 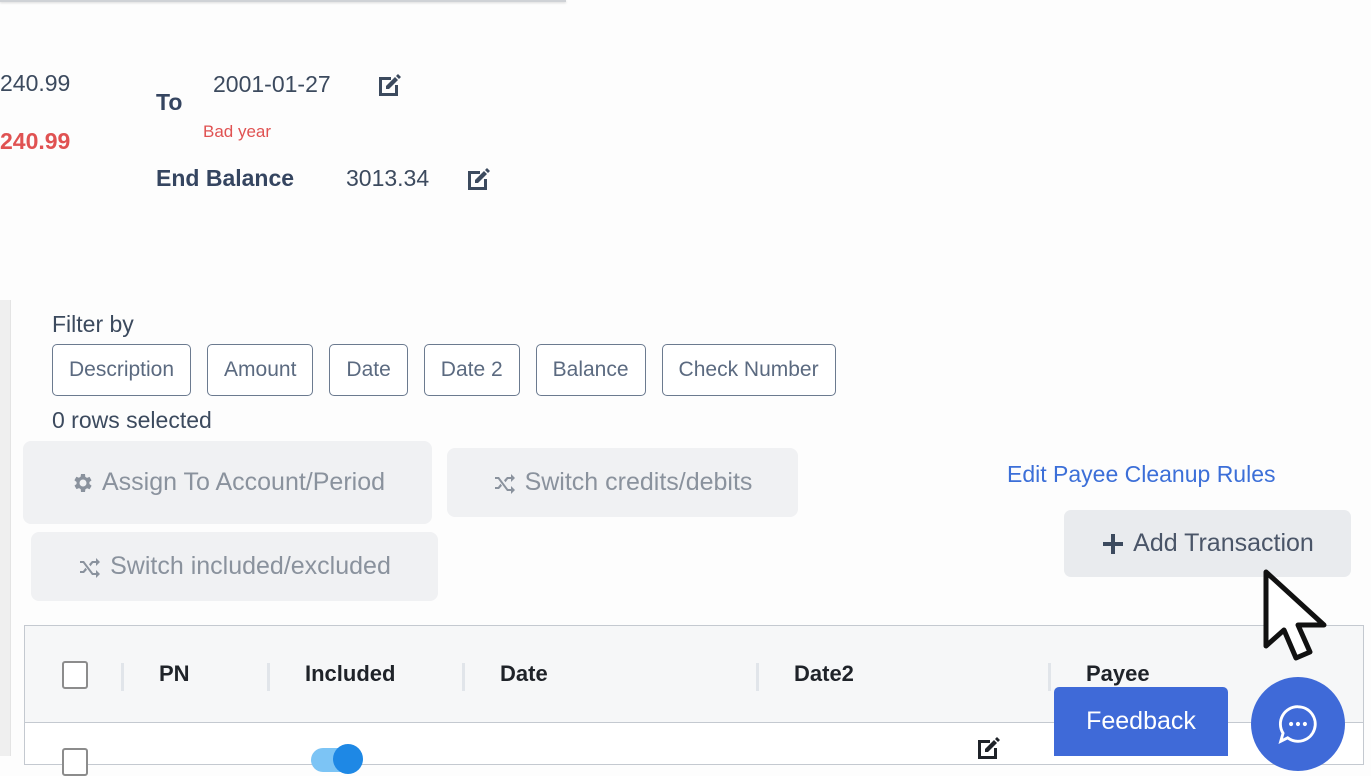 What do you see at coordinates (479, 179) in the screenshot?
I see `edit-end-balance-icon` at bounding box center [479, 179].